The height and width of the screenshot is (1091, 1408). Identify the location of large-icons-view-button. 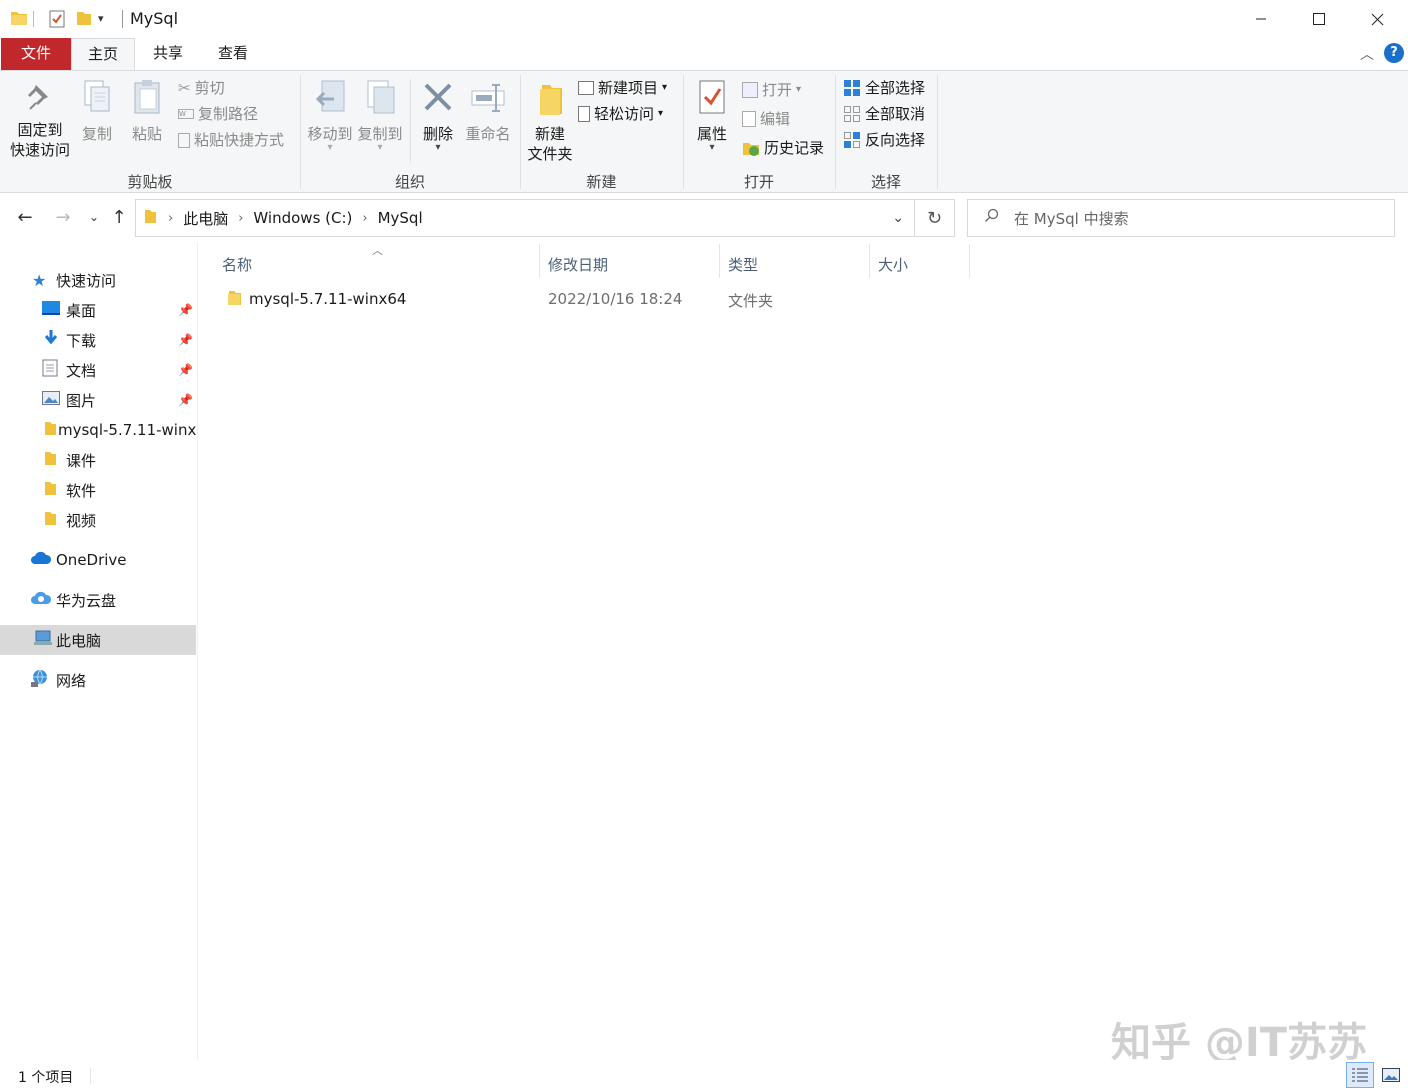
(1391, 1075).